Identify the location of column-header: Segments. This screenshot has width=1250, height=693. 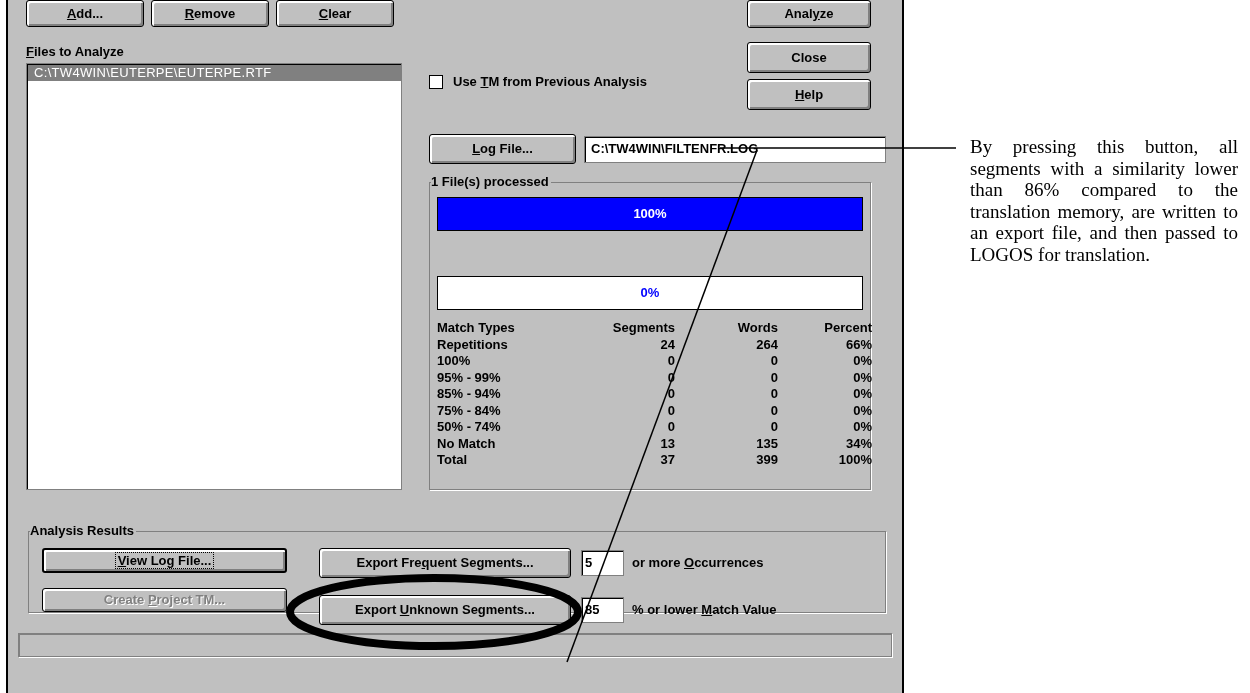
(643, 328).